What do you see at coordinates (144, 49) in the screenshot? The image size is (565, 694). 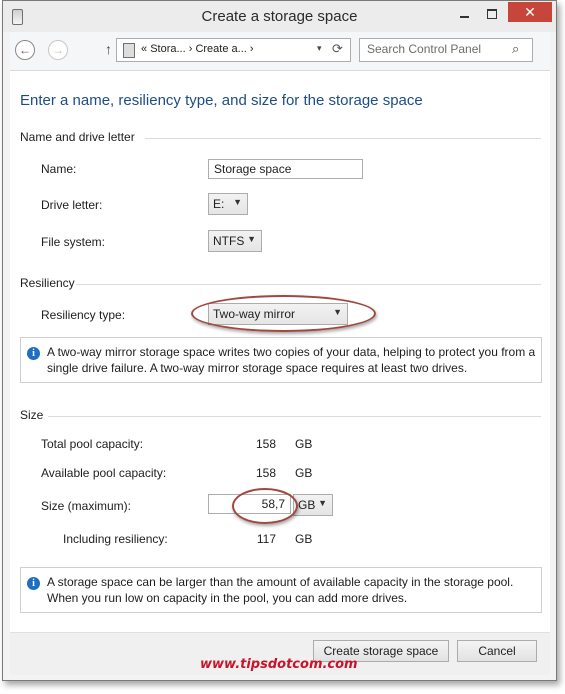 I see `breadcrumb-overflow: «` at bounding box center [144, 49].